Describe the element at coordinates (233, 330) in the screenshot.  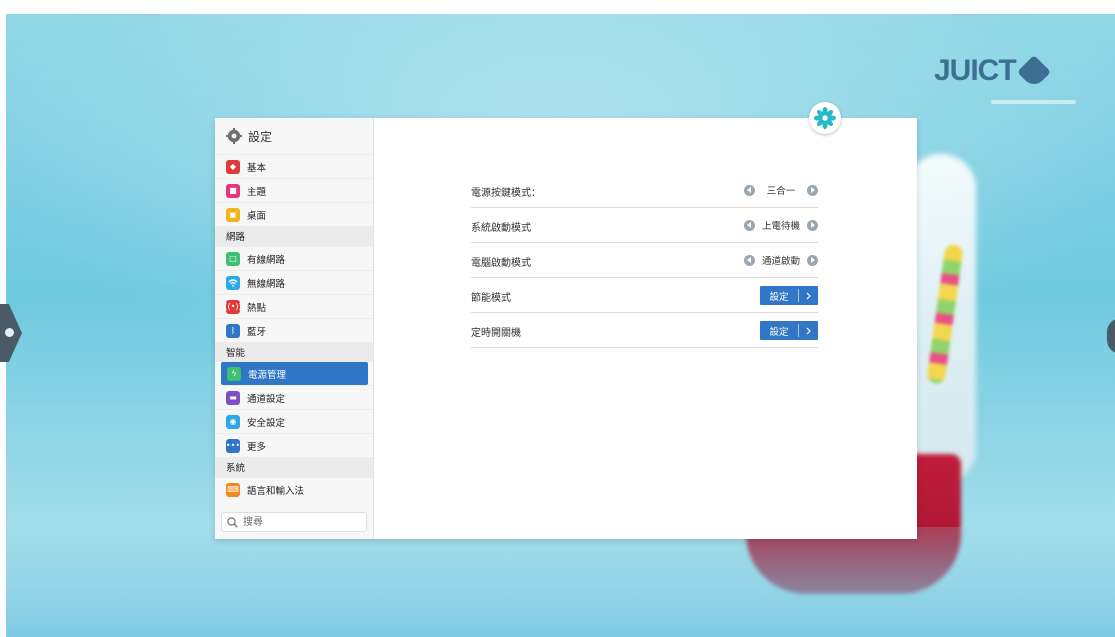
I see `bluetooth-icon: ᛒ` at that location.